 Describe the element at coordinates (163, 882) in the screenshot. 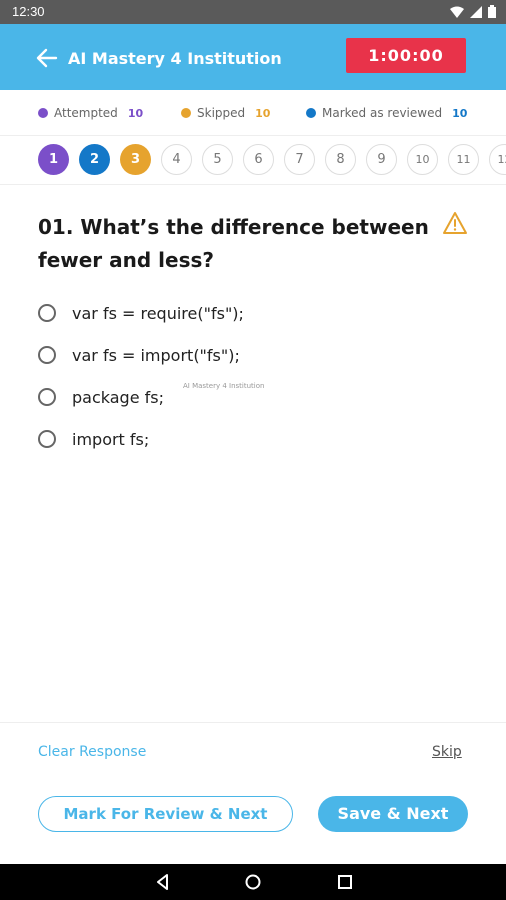

I see `back-triangle-icon` at that location.